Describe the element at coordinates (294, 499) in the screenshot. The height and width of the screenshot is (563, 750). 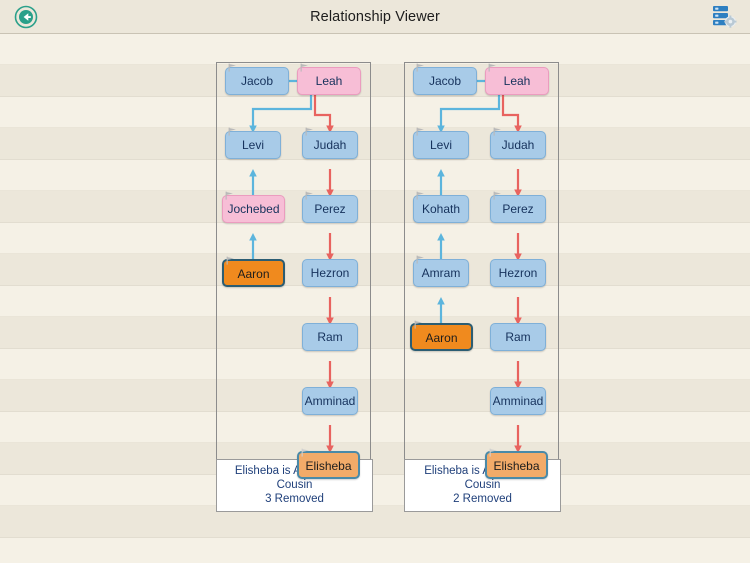
I see `caption-line-2: 3 Removed` at that location.